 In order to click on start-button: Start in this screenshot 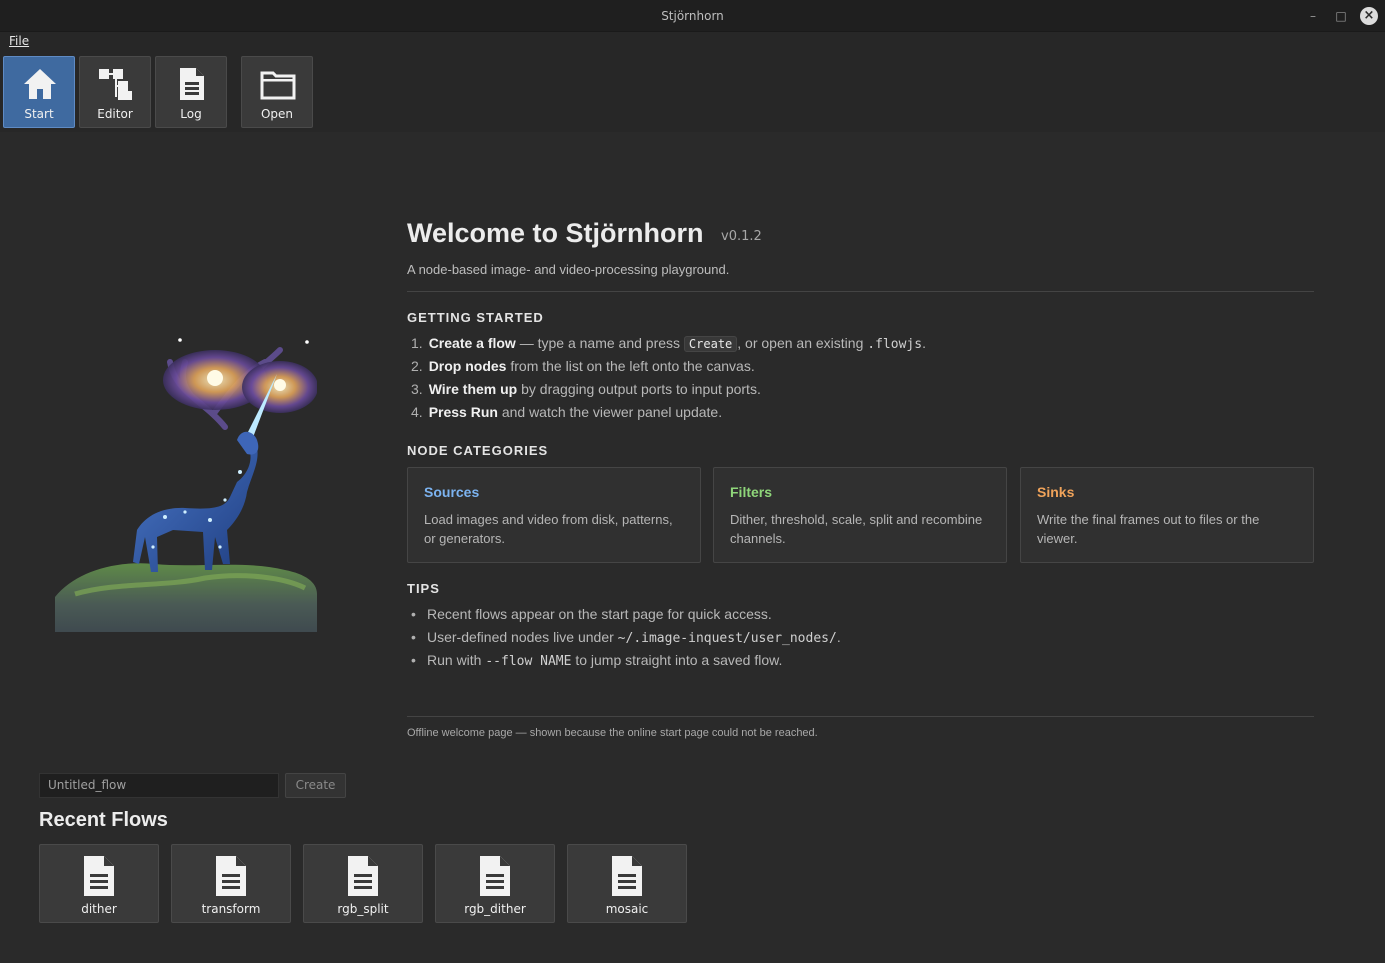, I will do `click(39, 92)`.